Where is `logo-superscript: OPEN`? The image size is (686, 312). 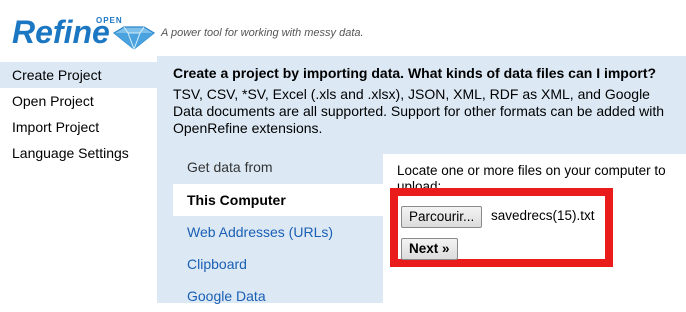
logo-superscript: OPEN is located at coordinates (109, 20).